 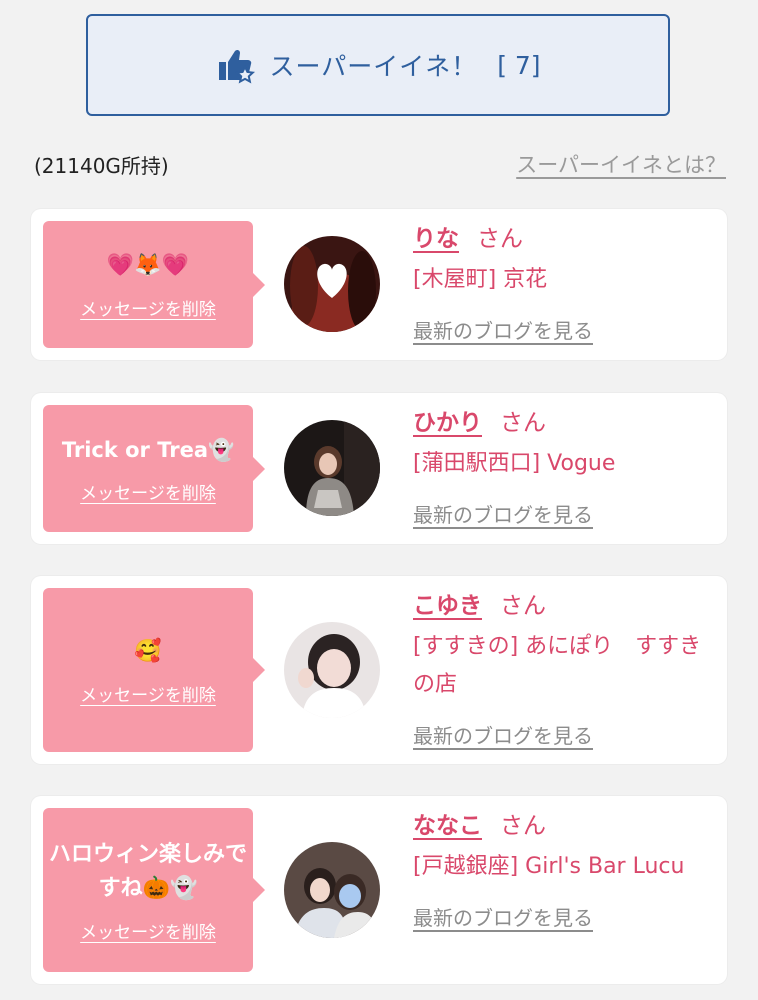 I want to click on thumbs-up-star-icon, so click(x=237, y=66).